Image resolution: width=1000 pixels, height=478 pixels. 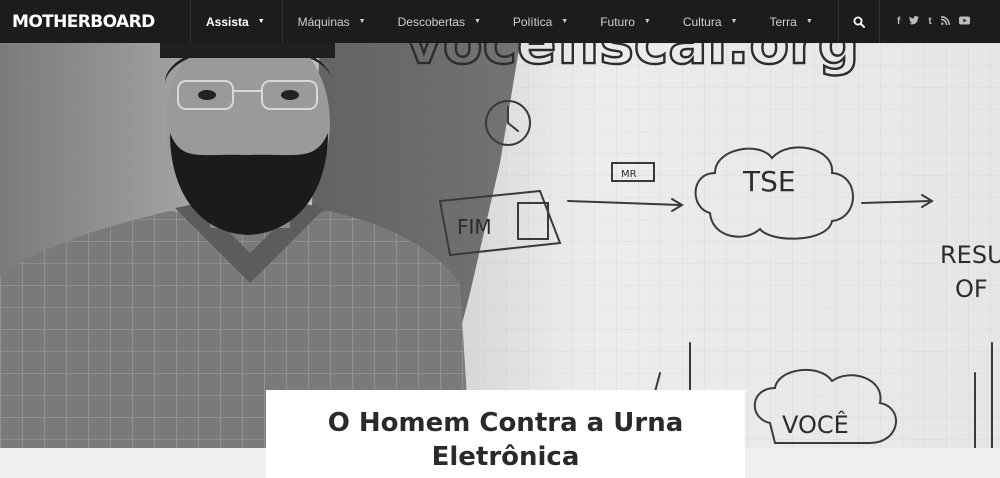 What do you see at coordinates (323, 21) in the screenshot?
I see `nav-item-label: Máquinas` at bounding box center [323, 21].